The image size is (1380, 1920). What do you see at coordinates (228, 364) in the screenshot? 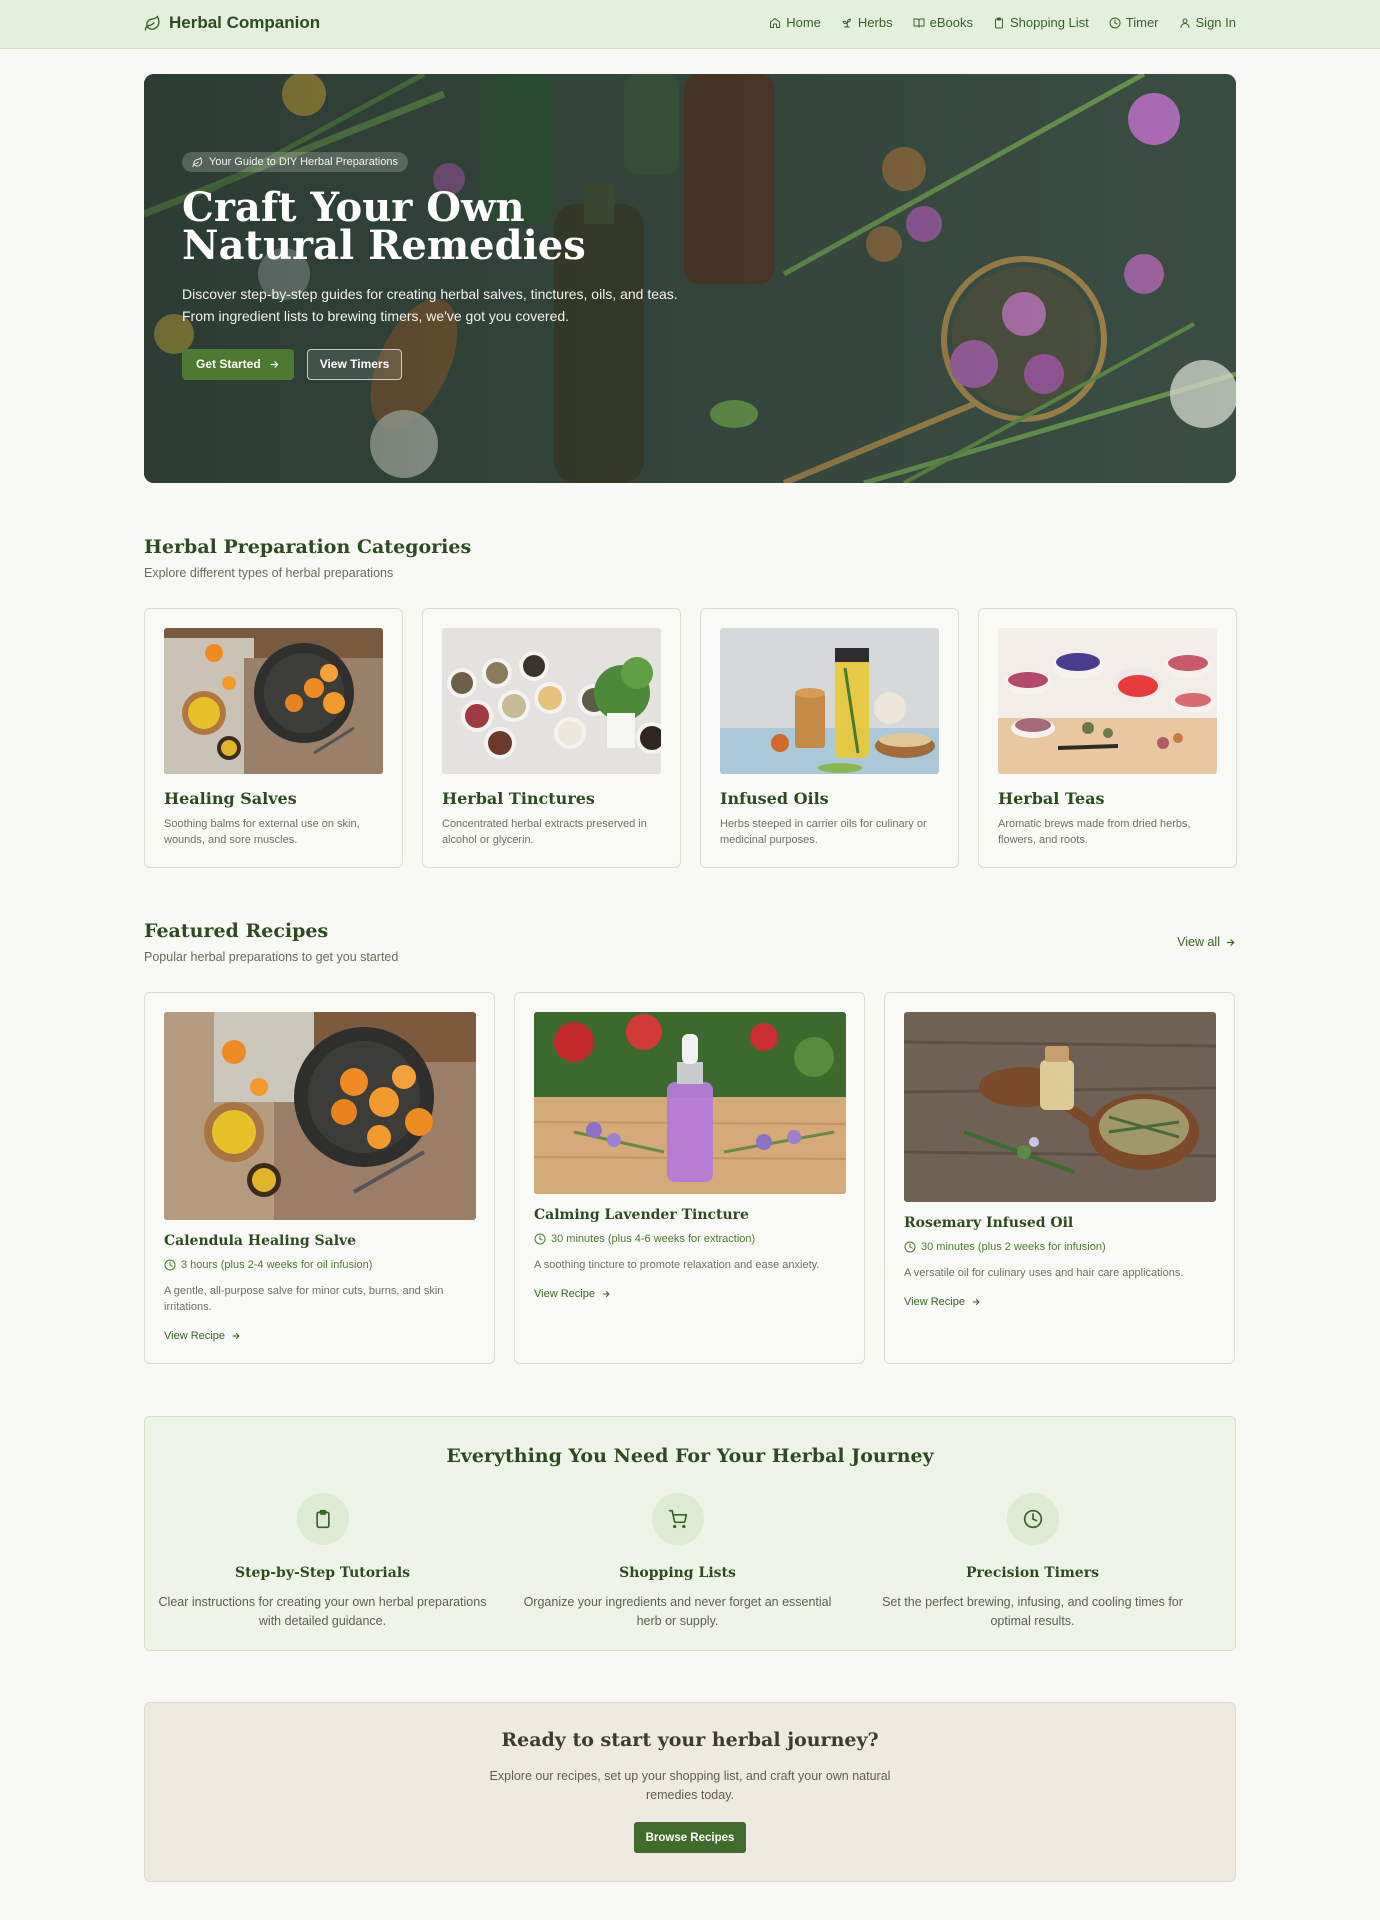
I see `get-started-label: Get Started` at bounding box center [228, 364].